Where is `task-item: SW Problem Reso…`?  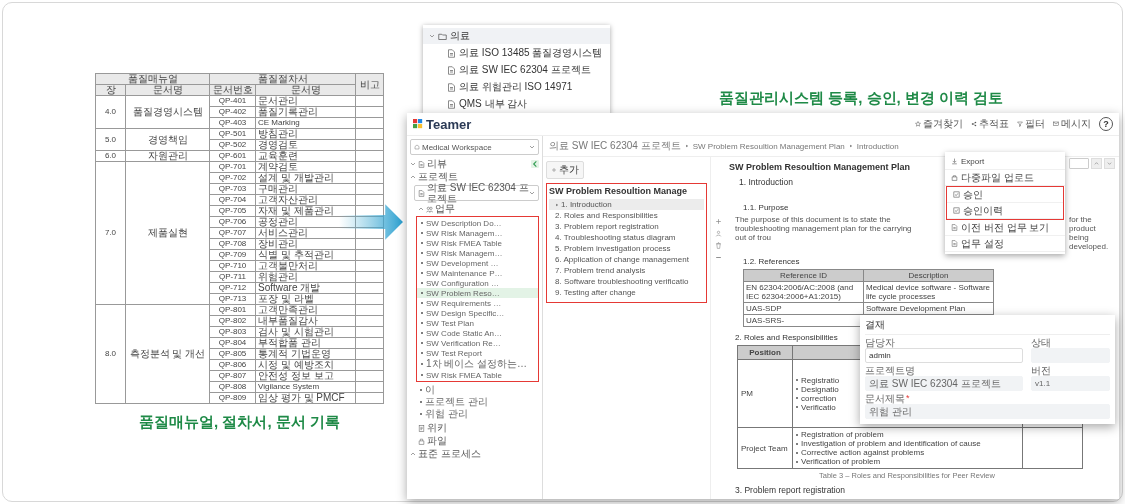 task-item: SW Problem Reso… is located at coordinates (477, 293).